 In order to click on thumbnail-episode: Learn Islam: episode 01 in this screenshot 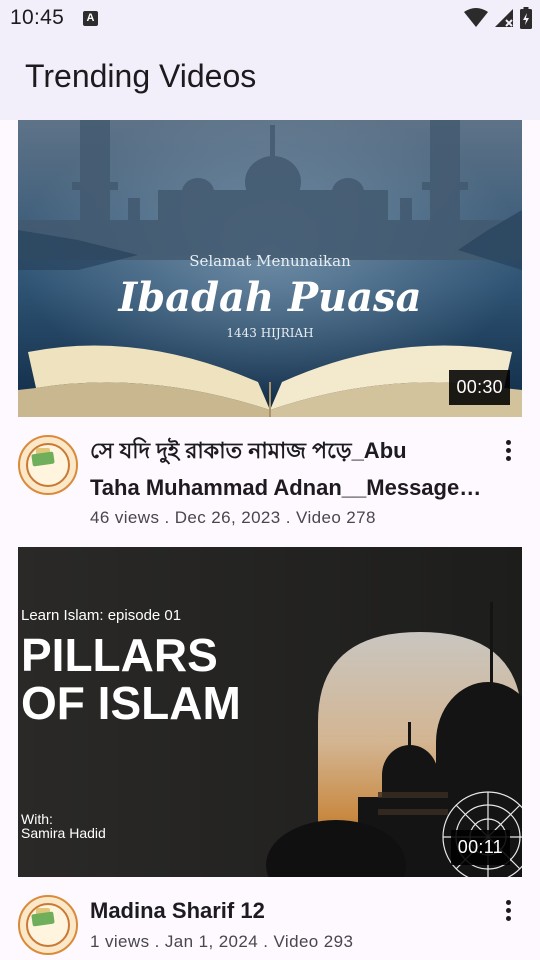, I will do `click(101, 615)`.